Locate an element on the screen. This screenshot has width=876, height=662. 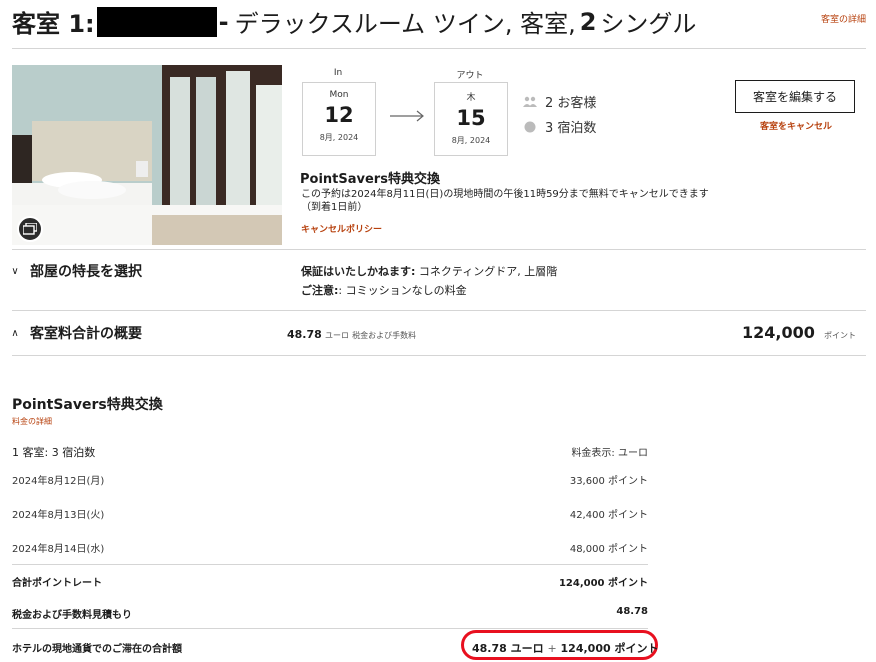
summary-title: 客室料合計の概要 is located at coordinates (86, 334).